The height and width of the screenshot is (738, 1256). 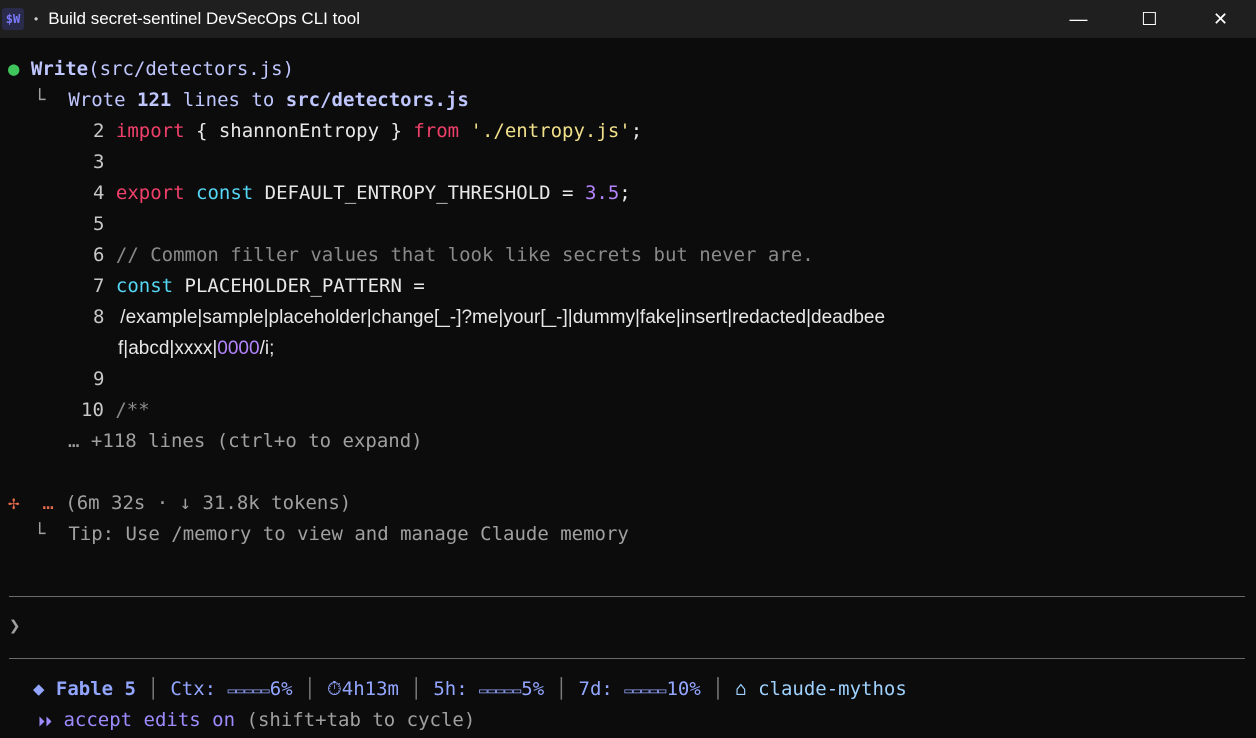 I want to click on window-controls: — ☐ ✕, so click(x=1149, y=19).